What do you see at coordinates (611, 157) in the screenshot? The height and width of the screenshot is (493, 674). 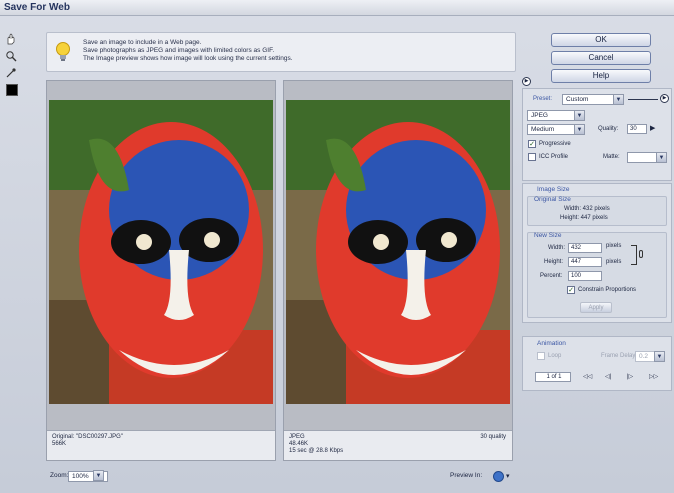 I see `matte-label: Matte:` at bounding box center [611, 157].